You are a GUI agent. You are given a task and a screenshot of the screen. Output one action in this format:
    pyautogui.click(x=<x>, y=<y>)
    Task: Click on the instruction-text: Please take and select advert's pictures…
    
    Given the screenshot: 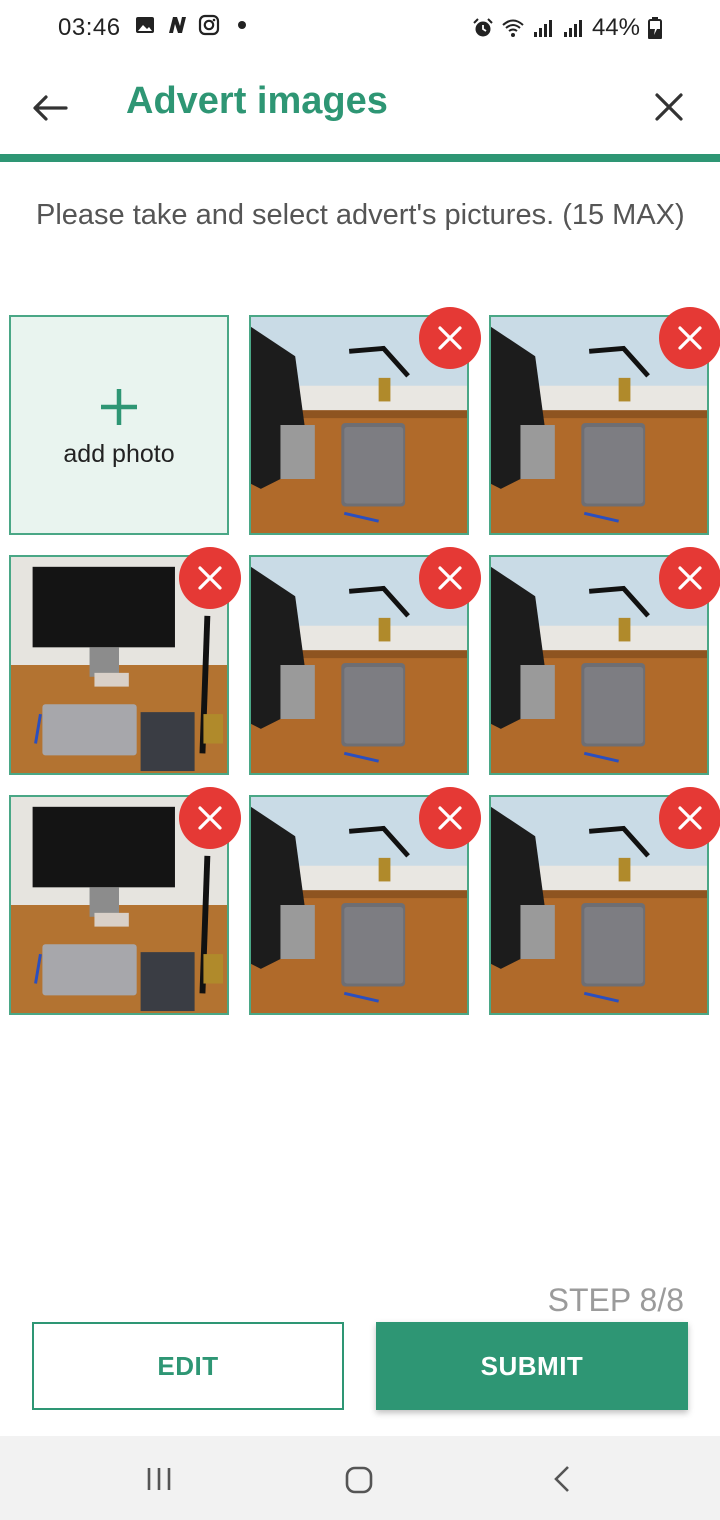 What is the action you would take?
    pyautogui.click(x=360, y=215)
    